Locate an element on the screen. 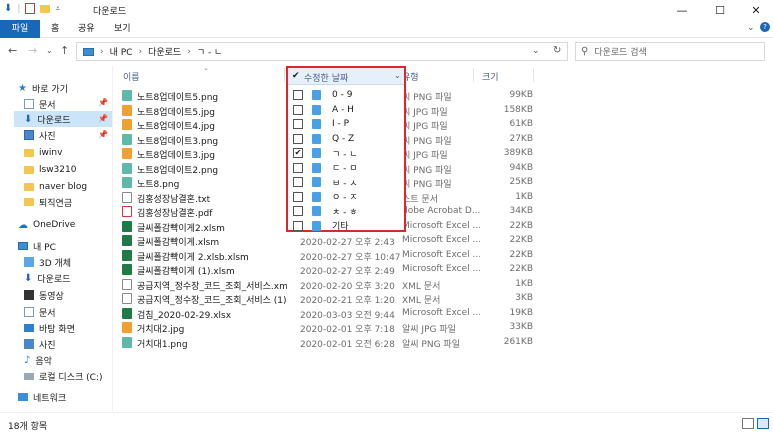 This screenshot has height=434, width=773. file-date: 2020-02-27 오후 2:43 is located at coordinates (347, 243).